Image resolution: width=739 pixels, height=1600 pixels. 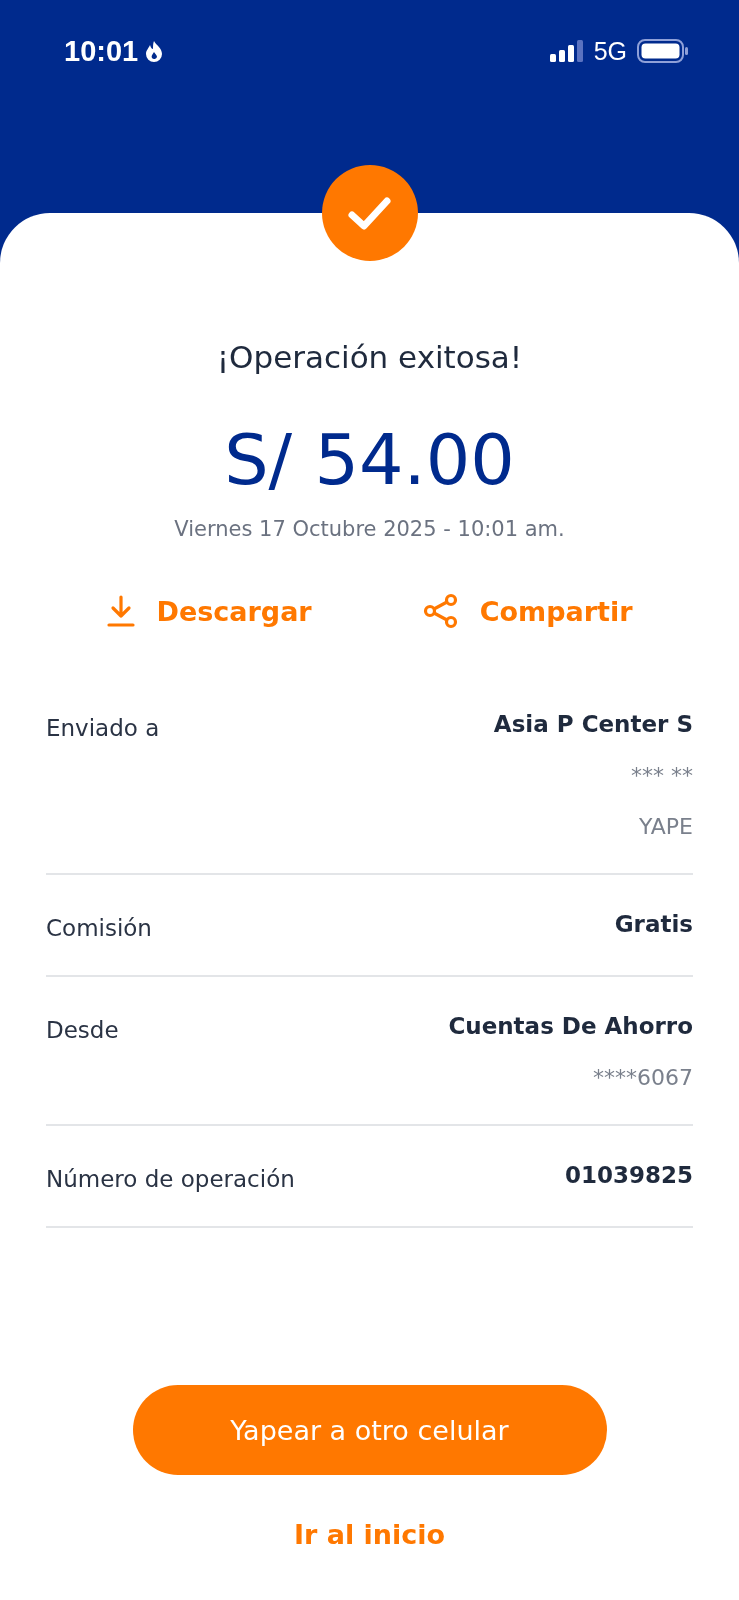 I want to click on signal-icon, so click(x=566, y=51).